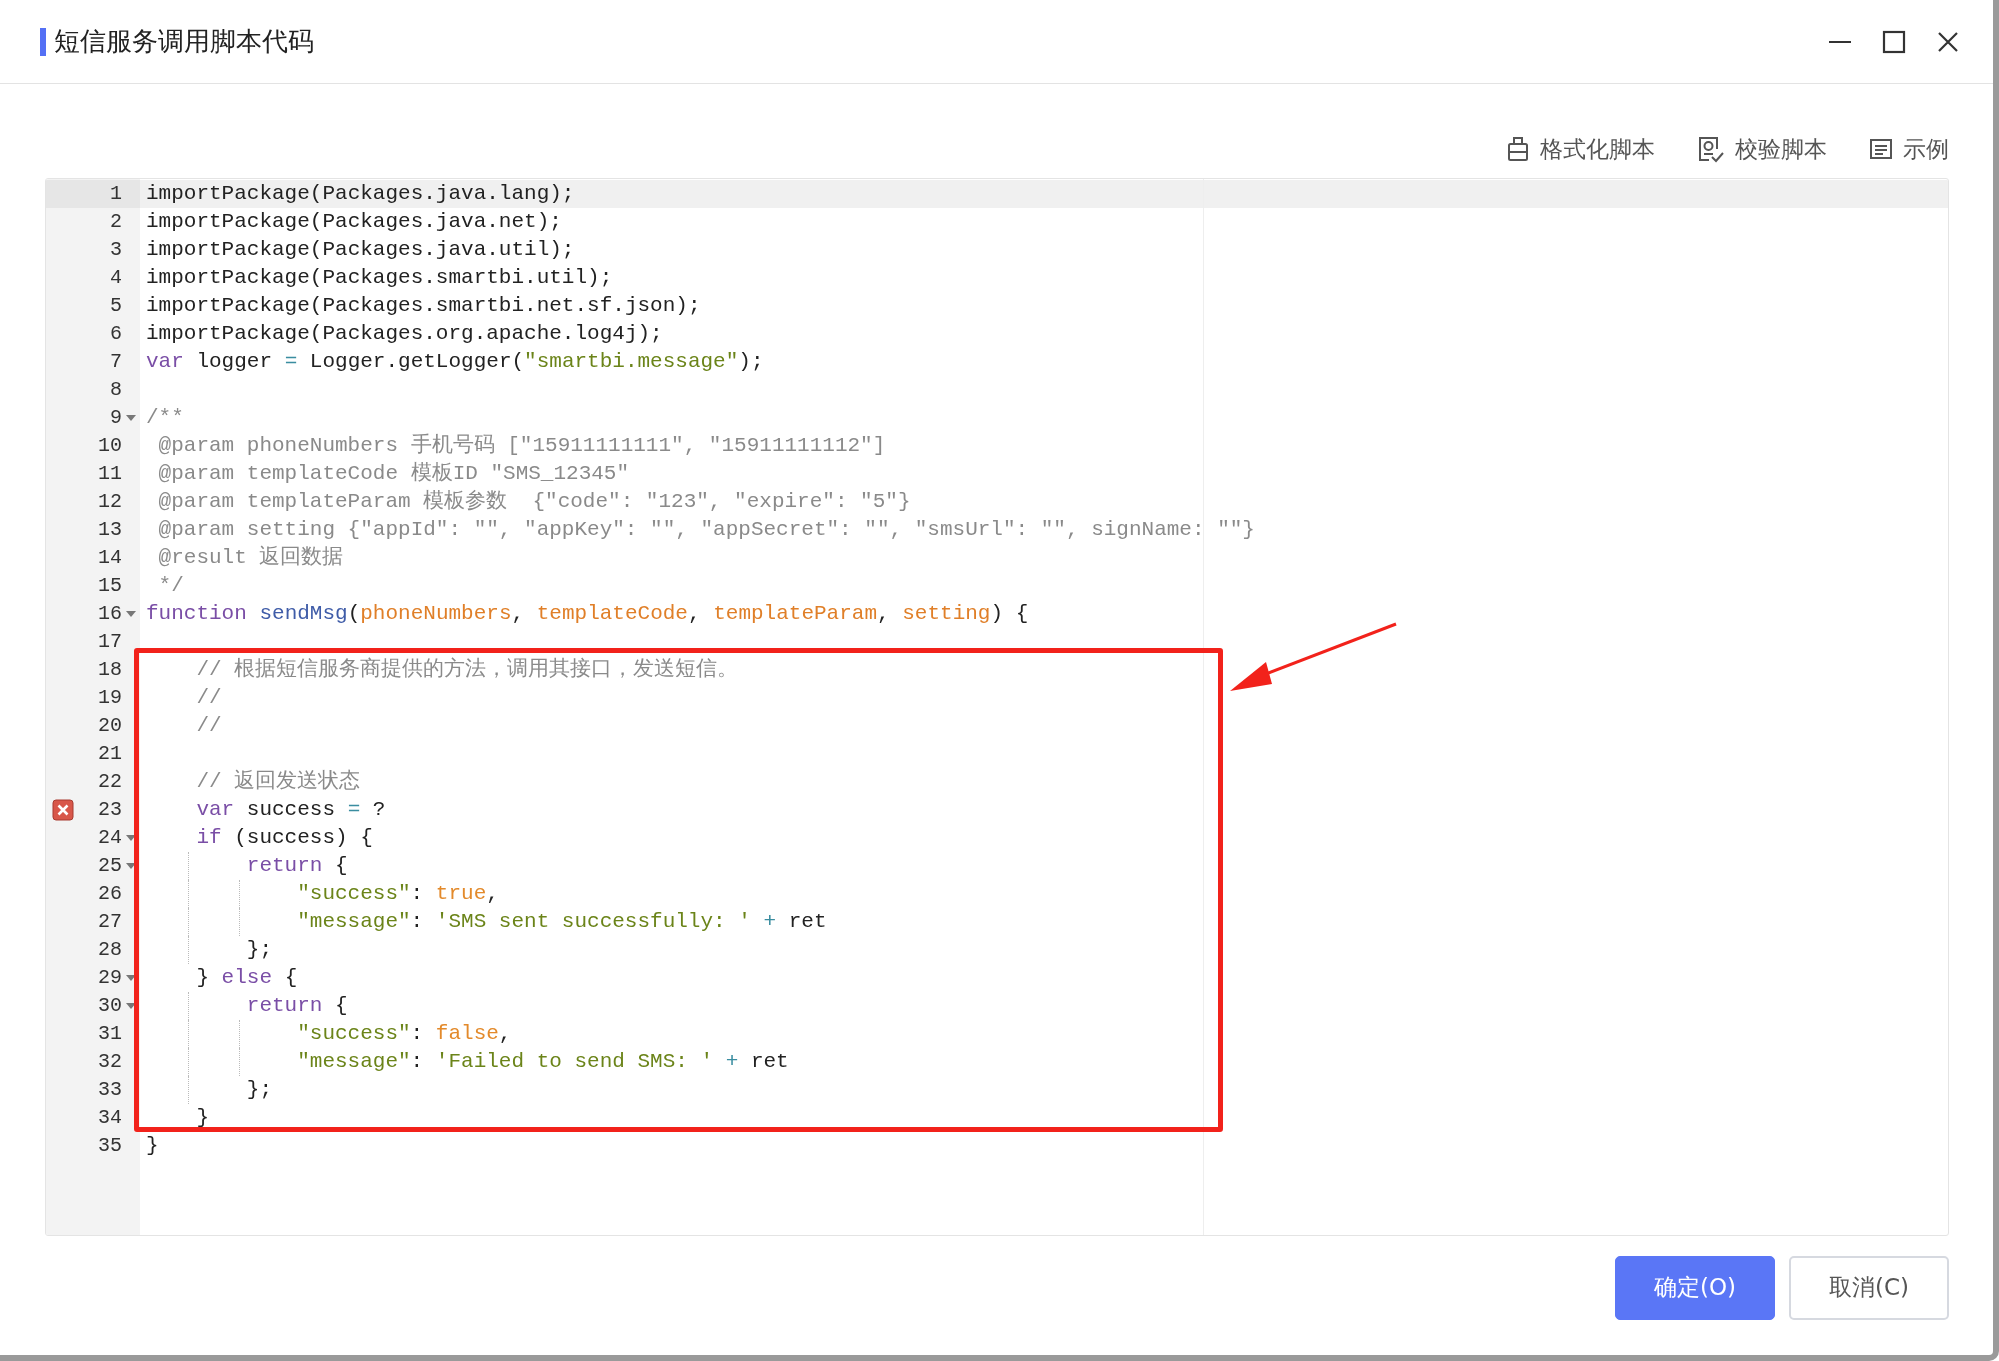  What do you see at coordinates (360, 193) in the screenshot?
I see `code-line: importPackage(Packages.java.lang);` at bounding box center [360, 193].